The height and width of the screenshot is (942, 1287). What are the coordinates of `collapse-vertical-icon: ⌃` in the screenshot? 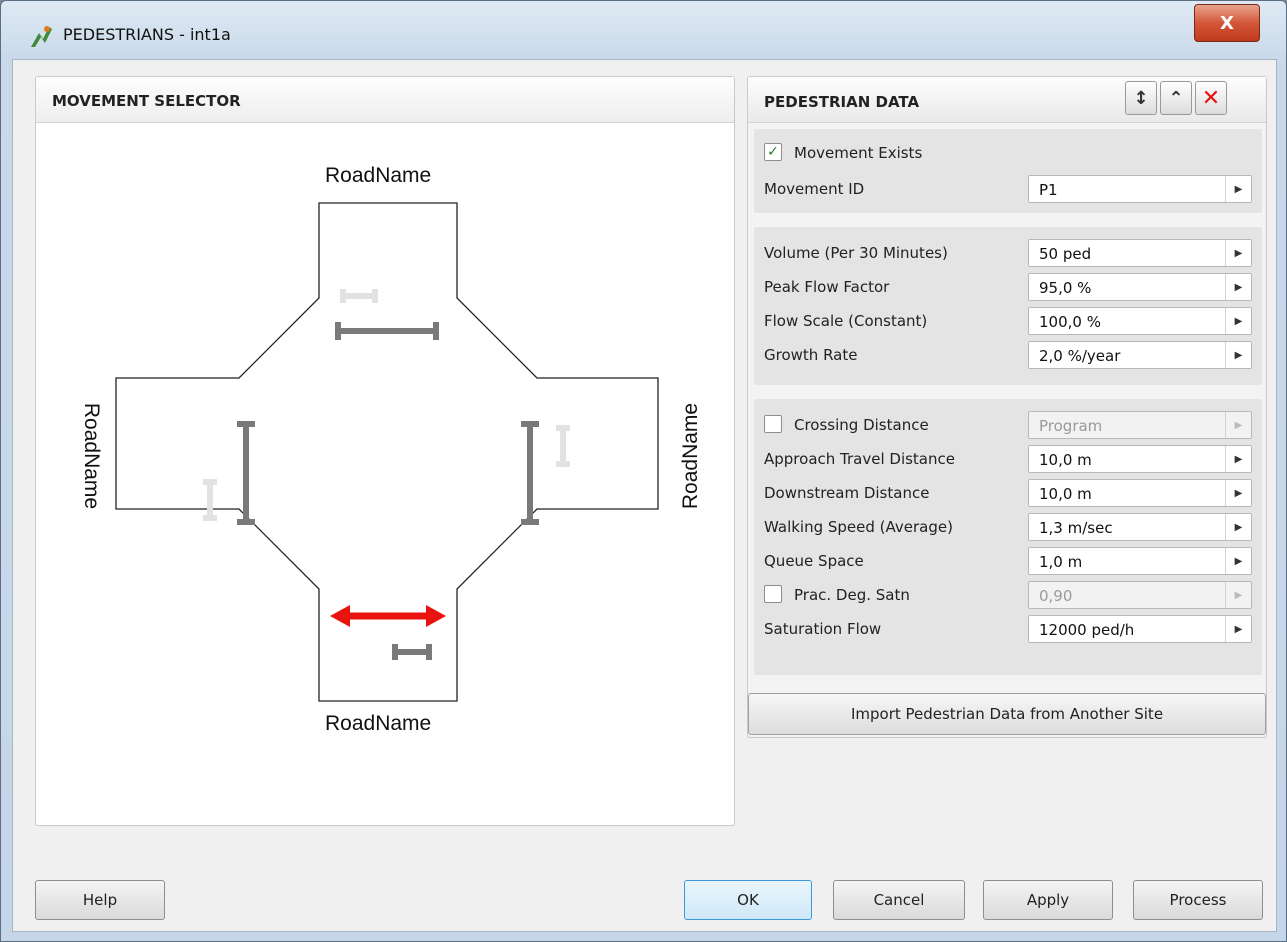 It's located at (1176, 98).